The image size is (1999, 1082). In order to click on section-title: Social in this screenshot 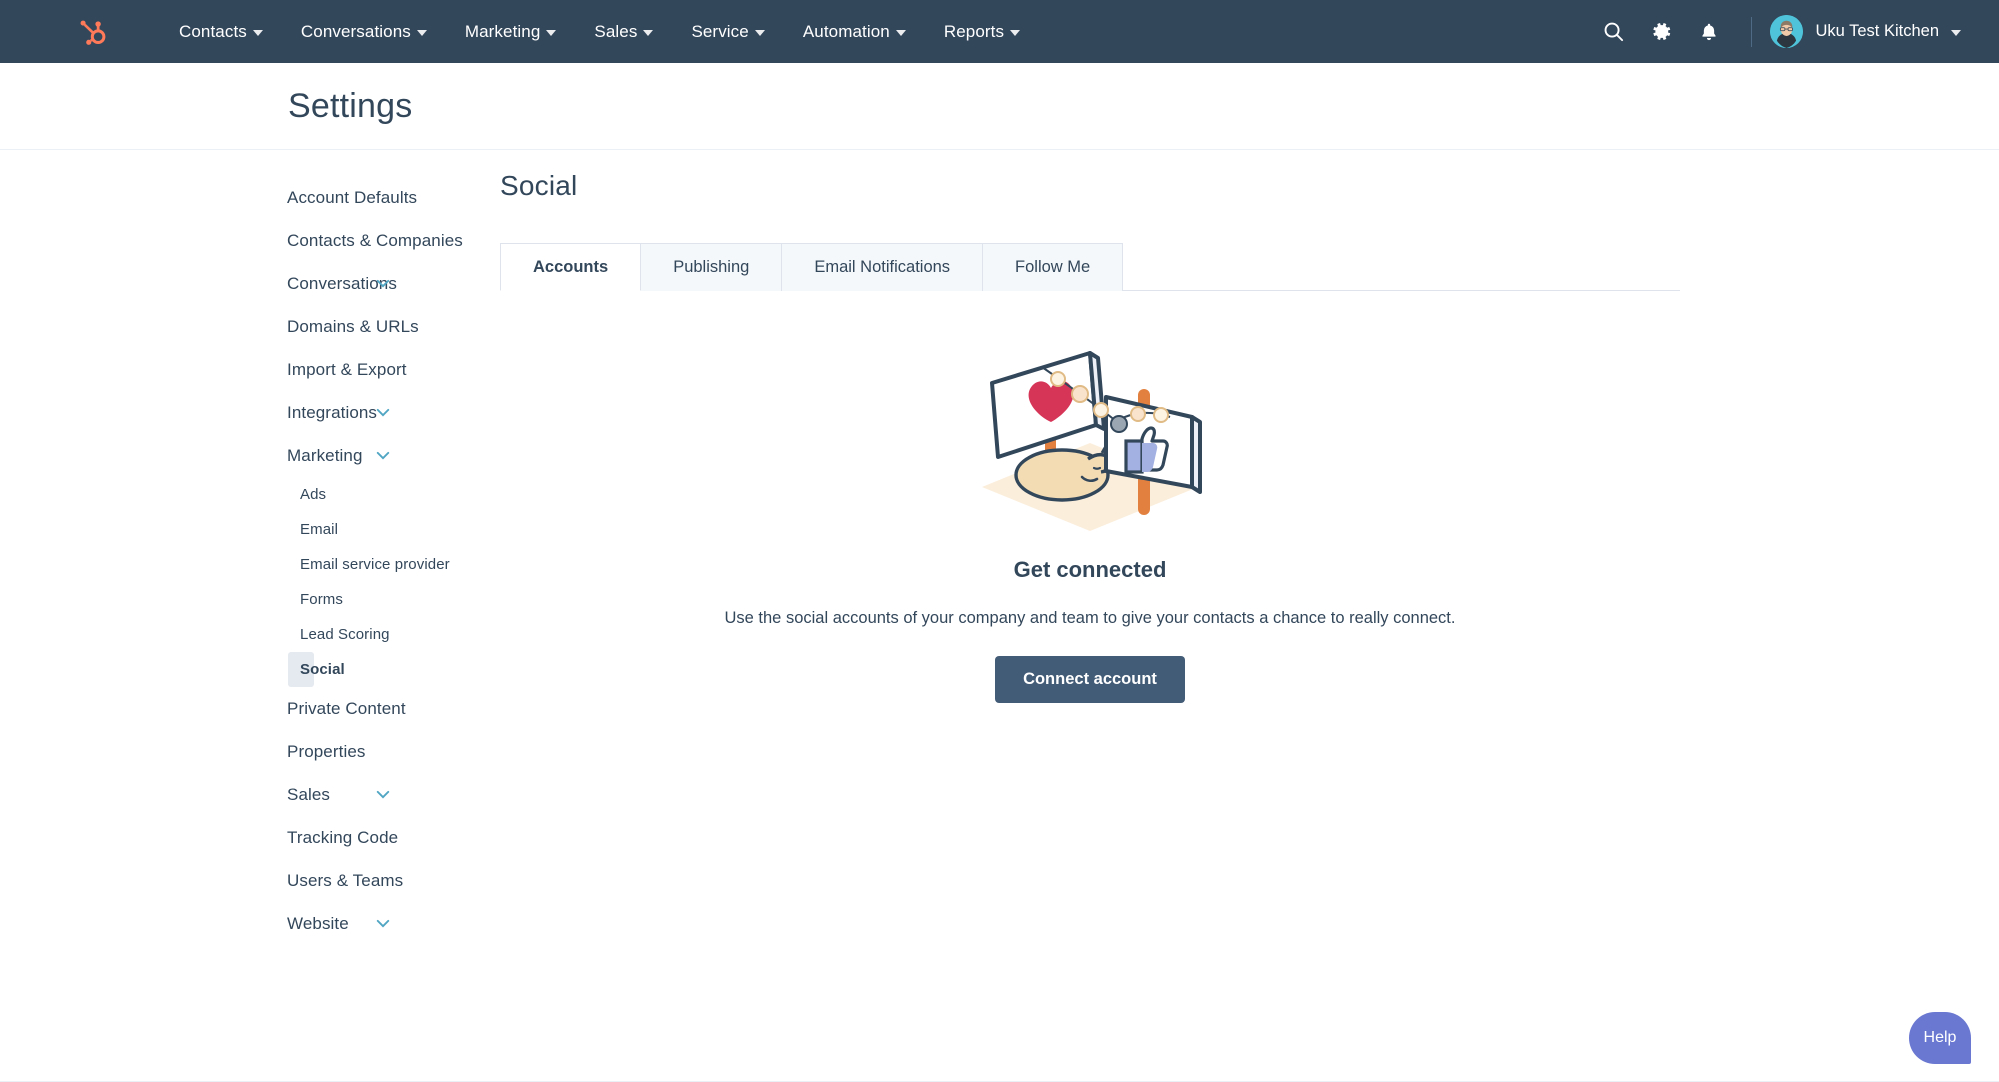, I will do `click(539, 185)`.